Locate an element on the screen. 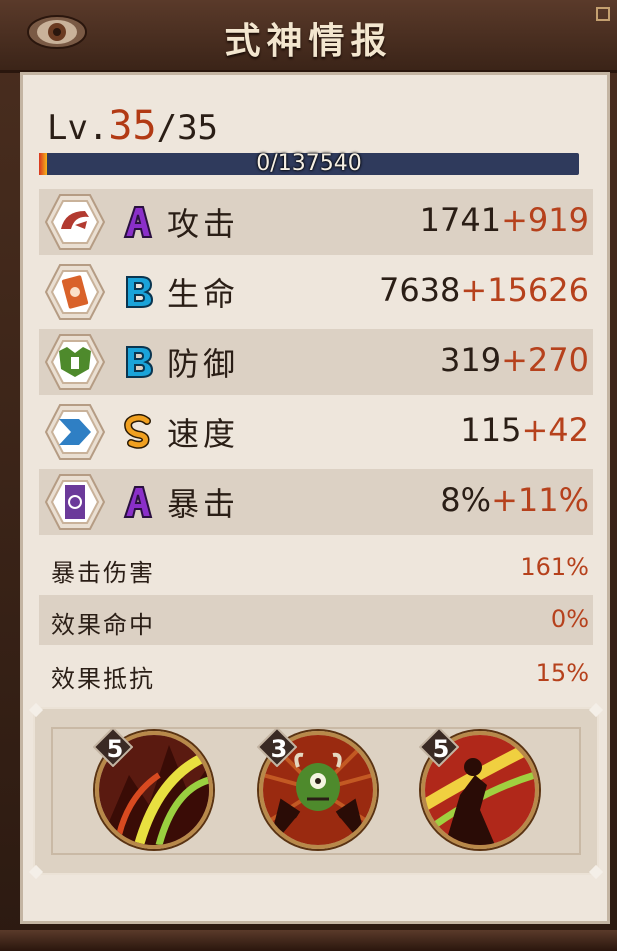 The height and width of the screenshot is (951, 617). stat-value: 7638+15626 is located at coordinates (484, 290).